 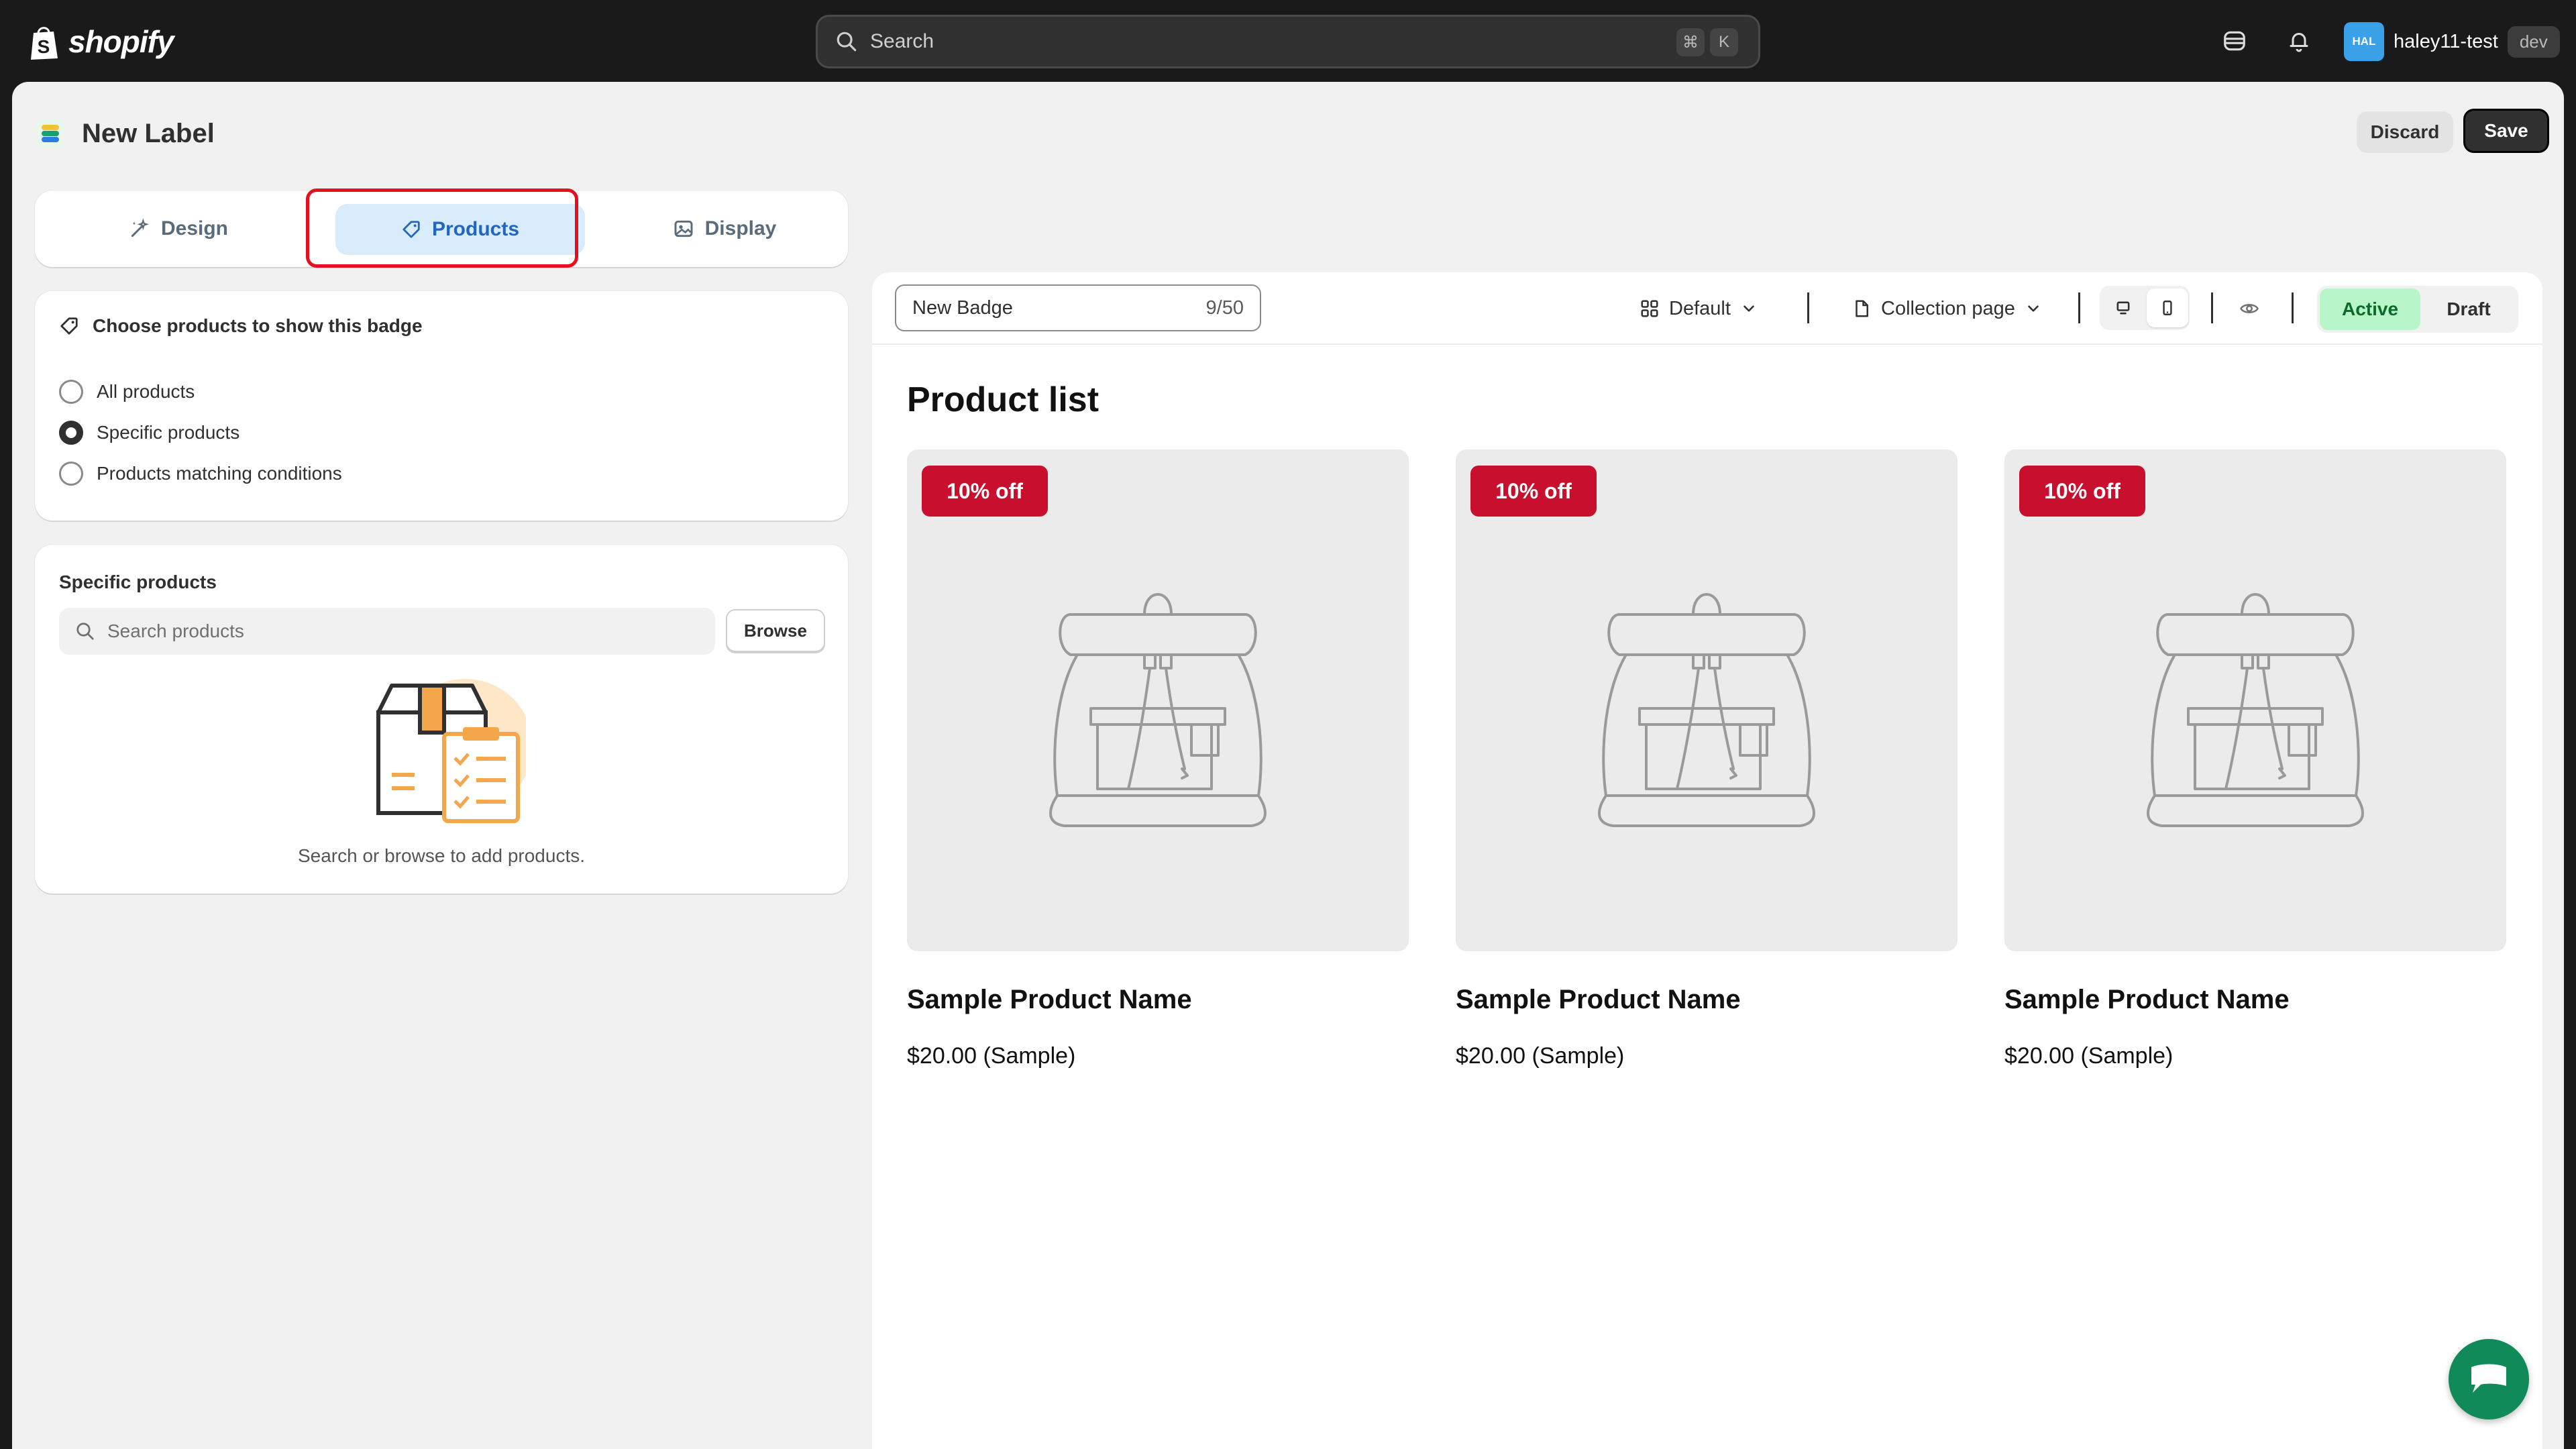 What do you see at coordinates (2506, 131) in the screenshot?
I see `save-button: Save` at bounding box center [2506, 131].